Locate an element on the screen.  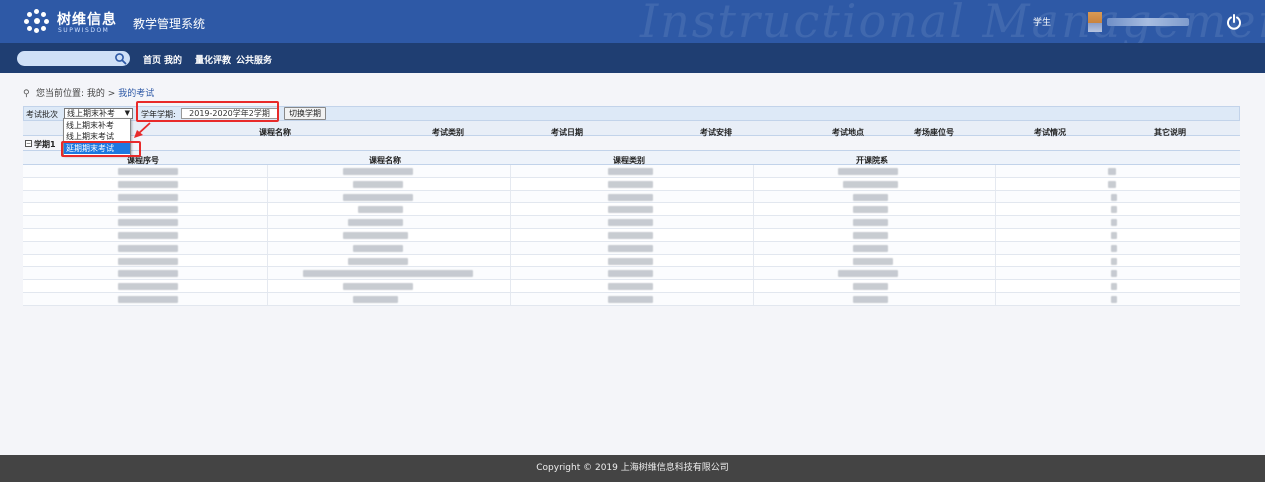
breadcrumb-parent: 我的 is located at coordinates (96, 94).